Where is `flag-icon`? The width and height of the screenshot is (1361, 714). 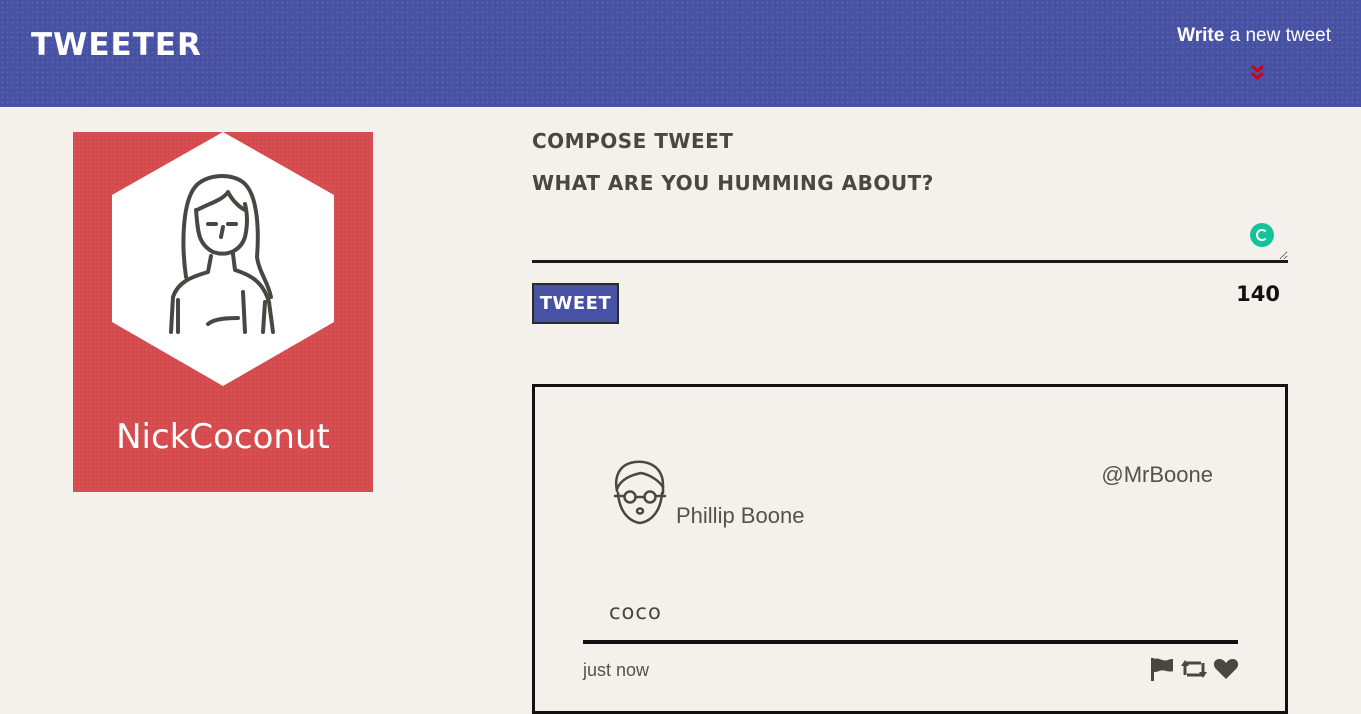
flag-icon is located at coordinates (1162, 671).